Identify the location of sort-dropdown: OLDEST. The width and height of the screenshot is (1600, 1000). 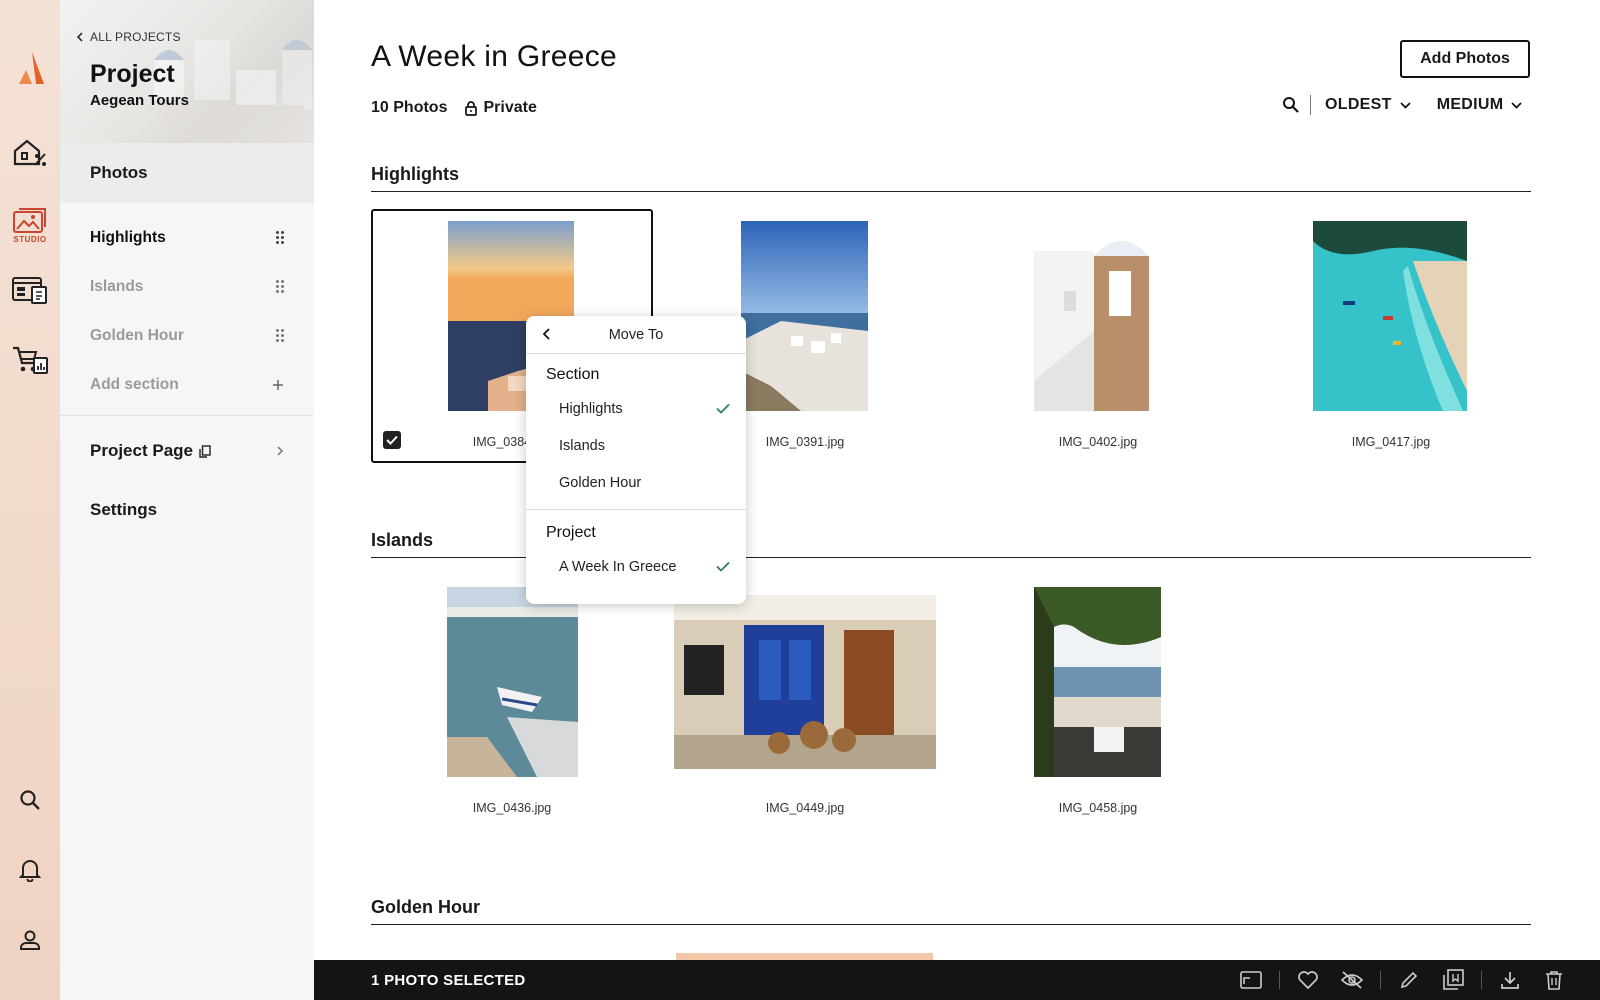
(1368, 105).